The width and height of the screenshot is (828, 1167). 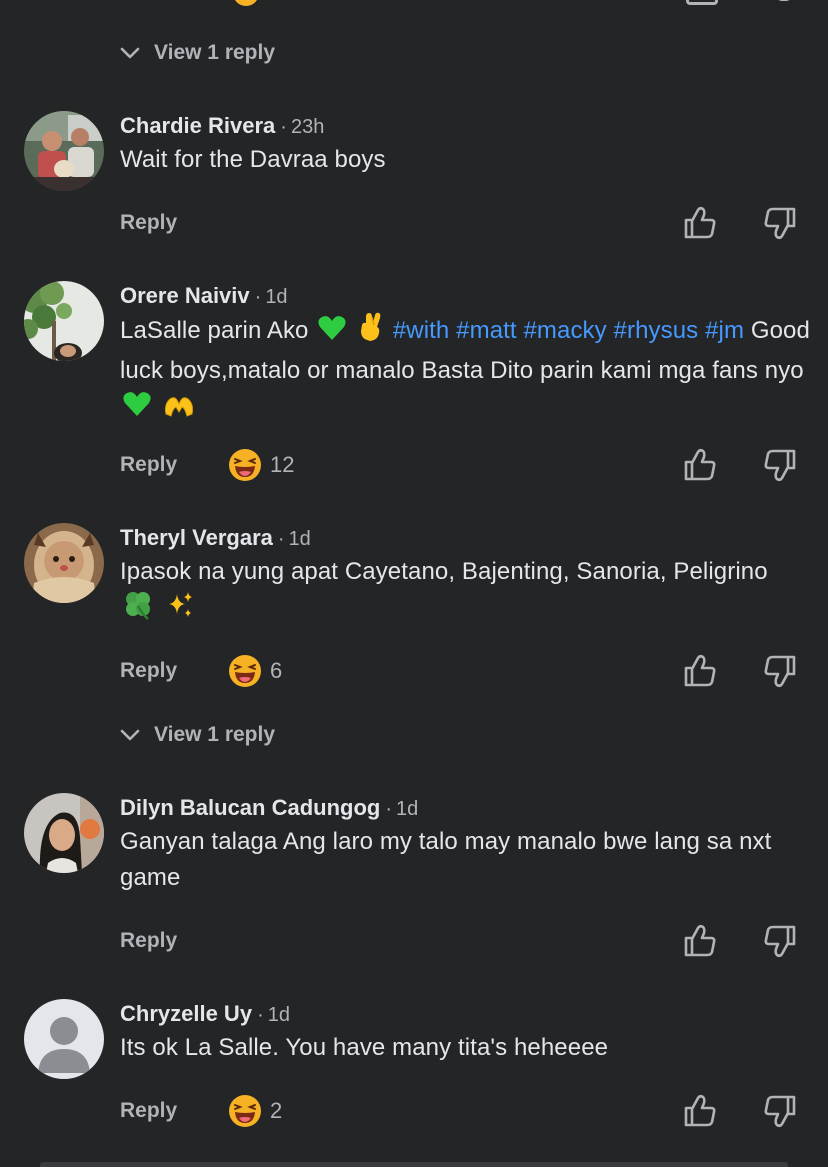 What do you see at coordinates (214, 330) in the screenshot?
I see `comment-text-part: LaSalle parin Ako` at bounding box center [214, 330].